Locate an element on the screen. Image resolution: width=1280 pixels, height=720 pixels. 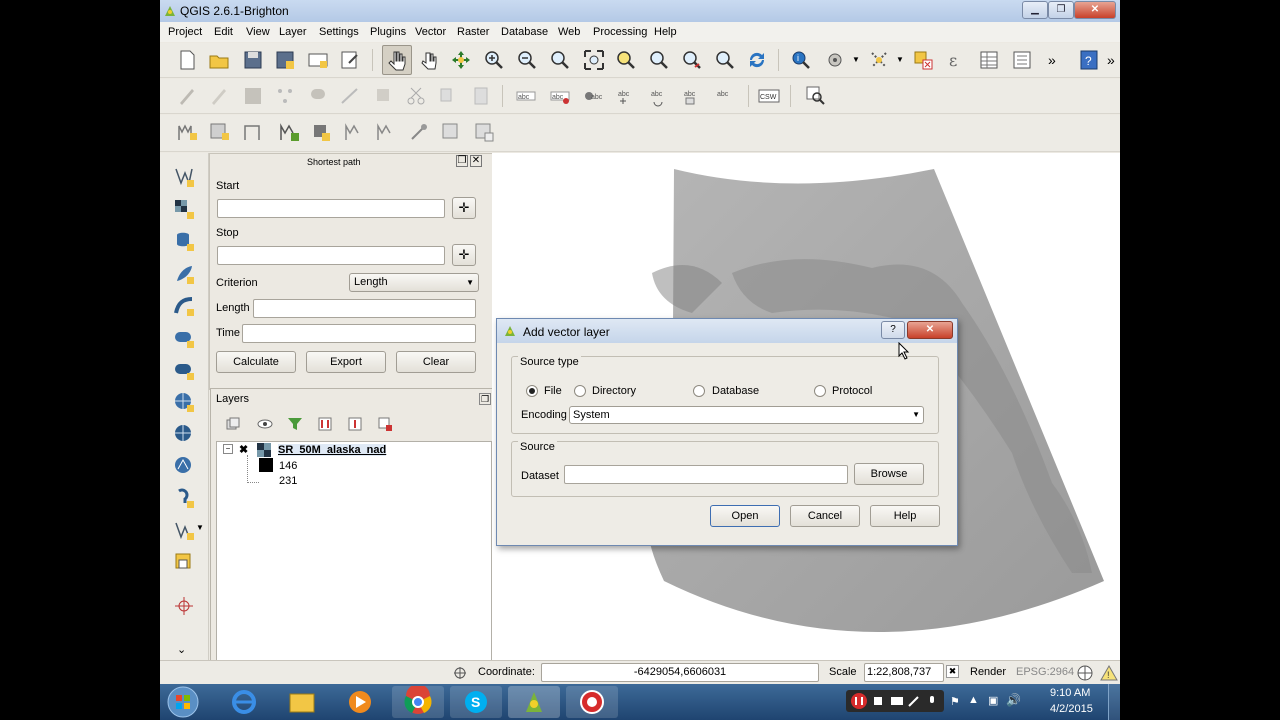
actions-icon is located at coordinates (835, 60).